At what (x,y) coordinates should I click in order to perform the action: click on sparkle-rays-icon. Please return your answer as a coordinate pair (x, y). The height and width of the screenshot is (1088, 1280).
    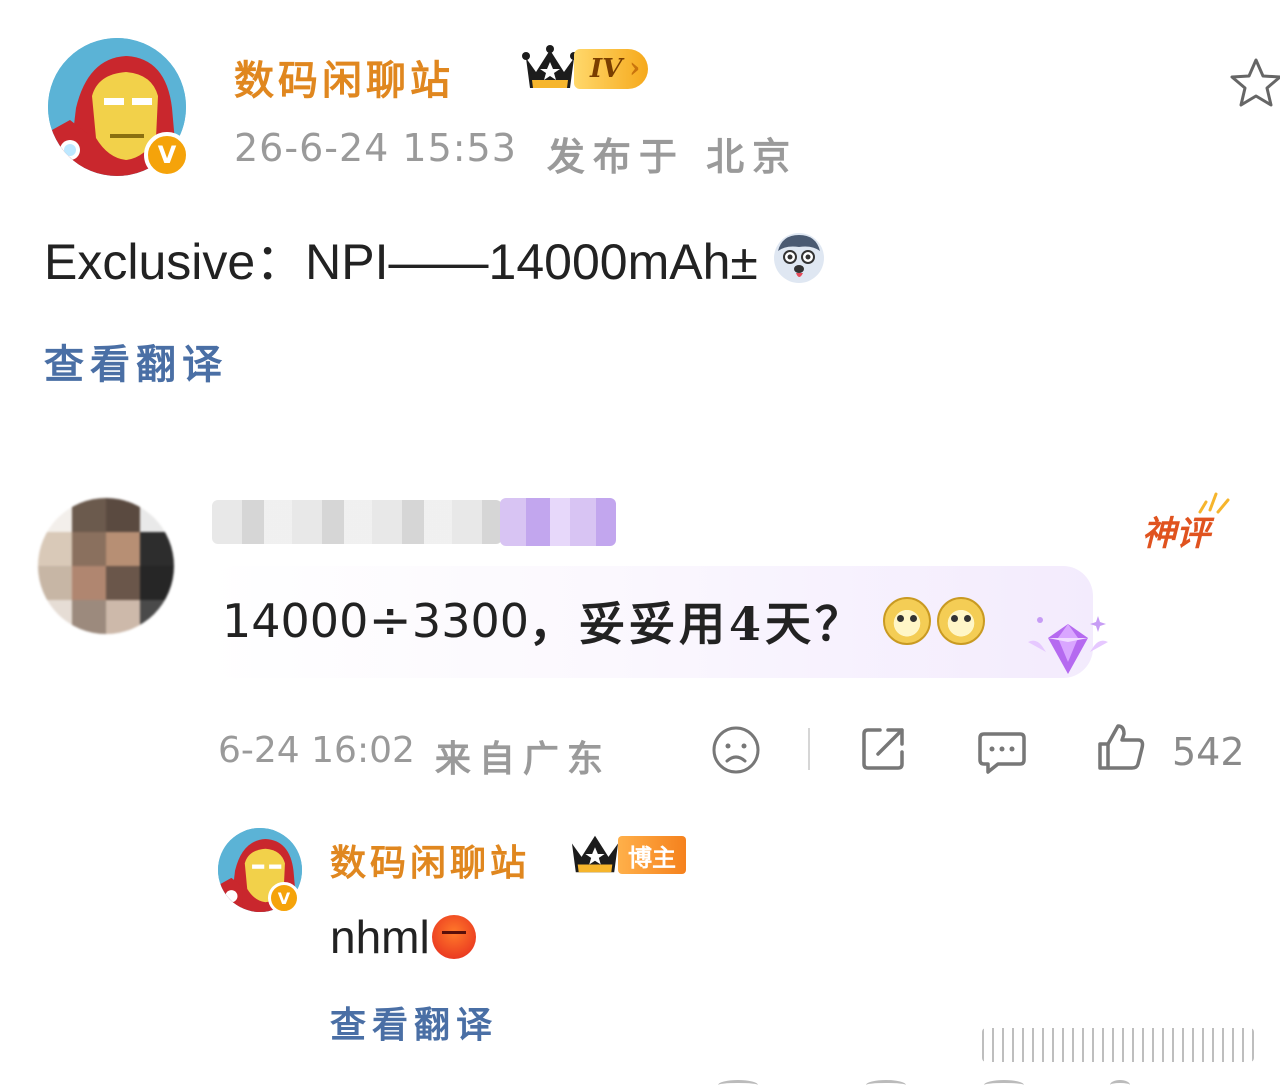
    Looking at the image, I should click on (1214, 503).